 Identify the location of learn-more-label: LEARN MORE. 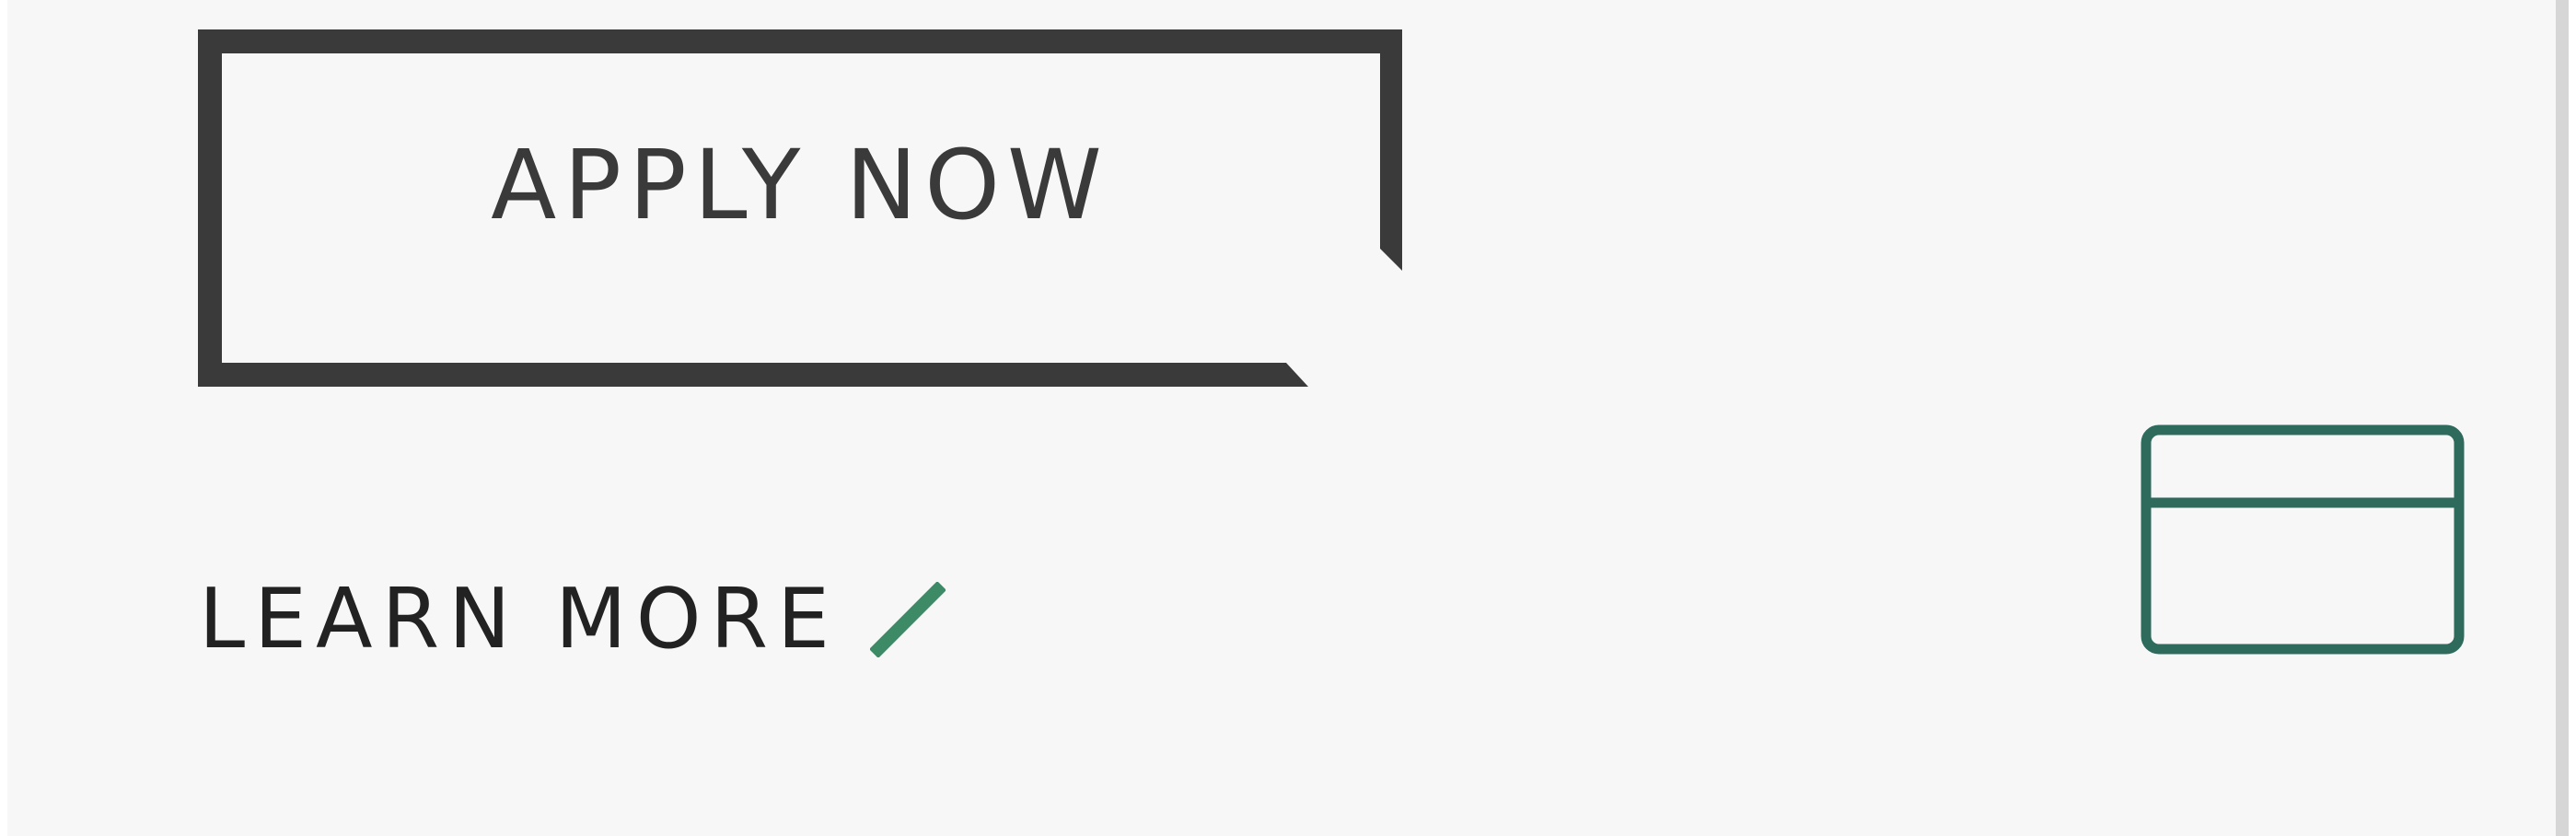
(519, 619).